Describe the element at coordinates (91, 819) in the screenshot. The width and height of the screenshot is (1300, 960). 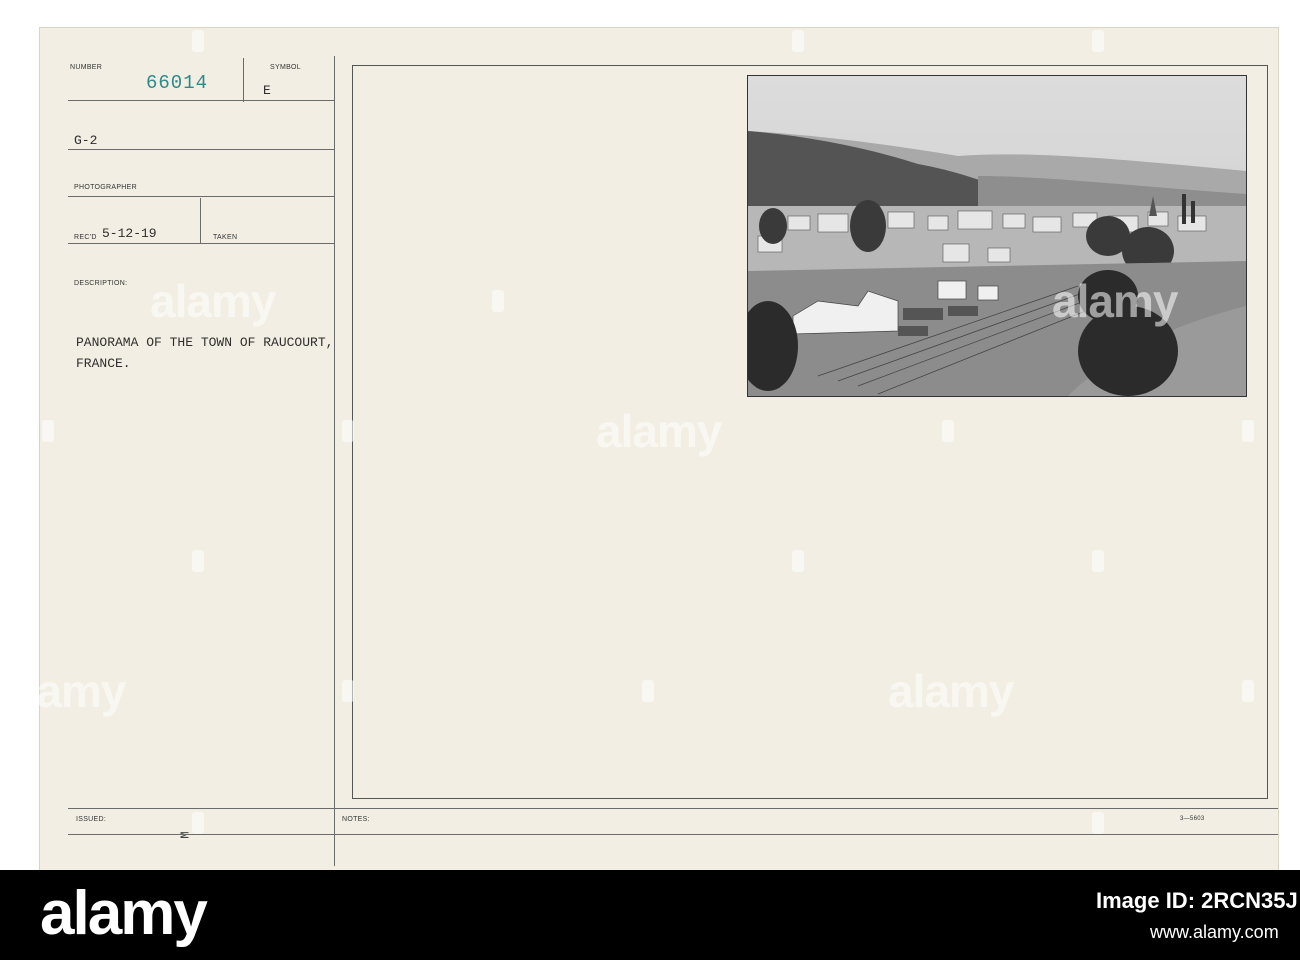
I see `issued-label: ISSUED:` at that location.